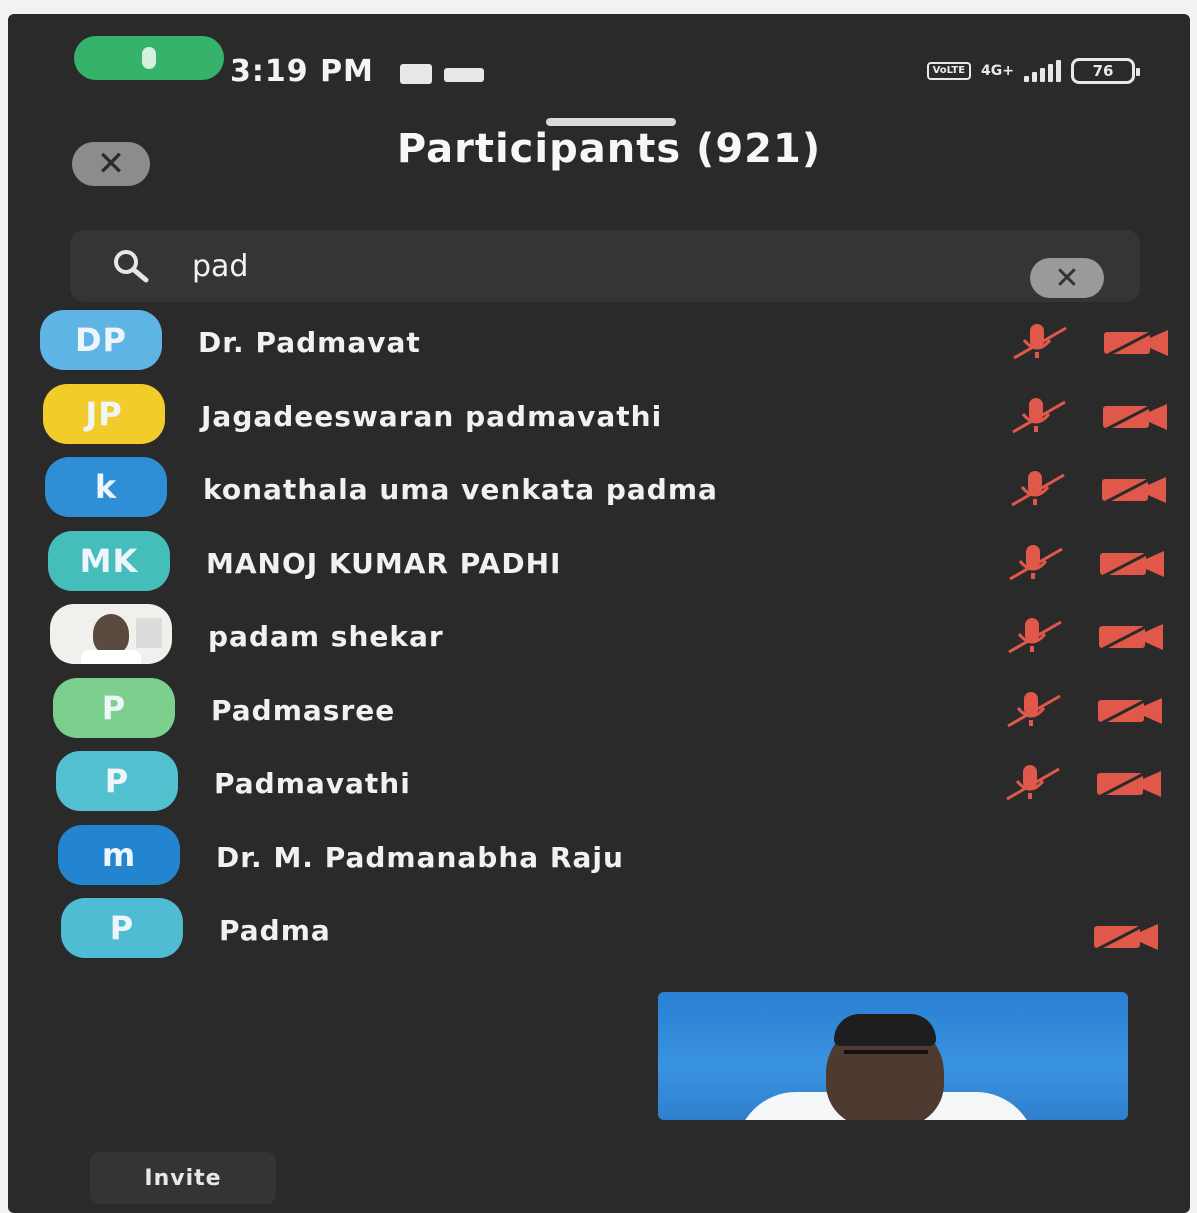 The height and width of the screenshot is (1213, 1197). I want to click on participant-name: Jagadeeswaran padmavathi, so click(432, 416).